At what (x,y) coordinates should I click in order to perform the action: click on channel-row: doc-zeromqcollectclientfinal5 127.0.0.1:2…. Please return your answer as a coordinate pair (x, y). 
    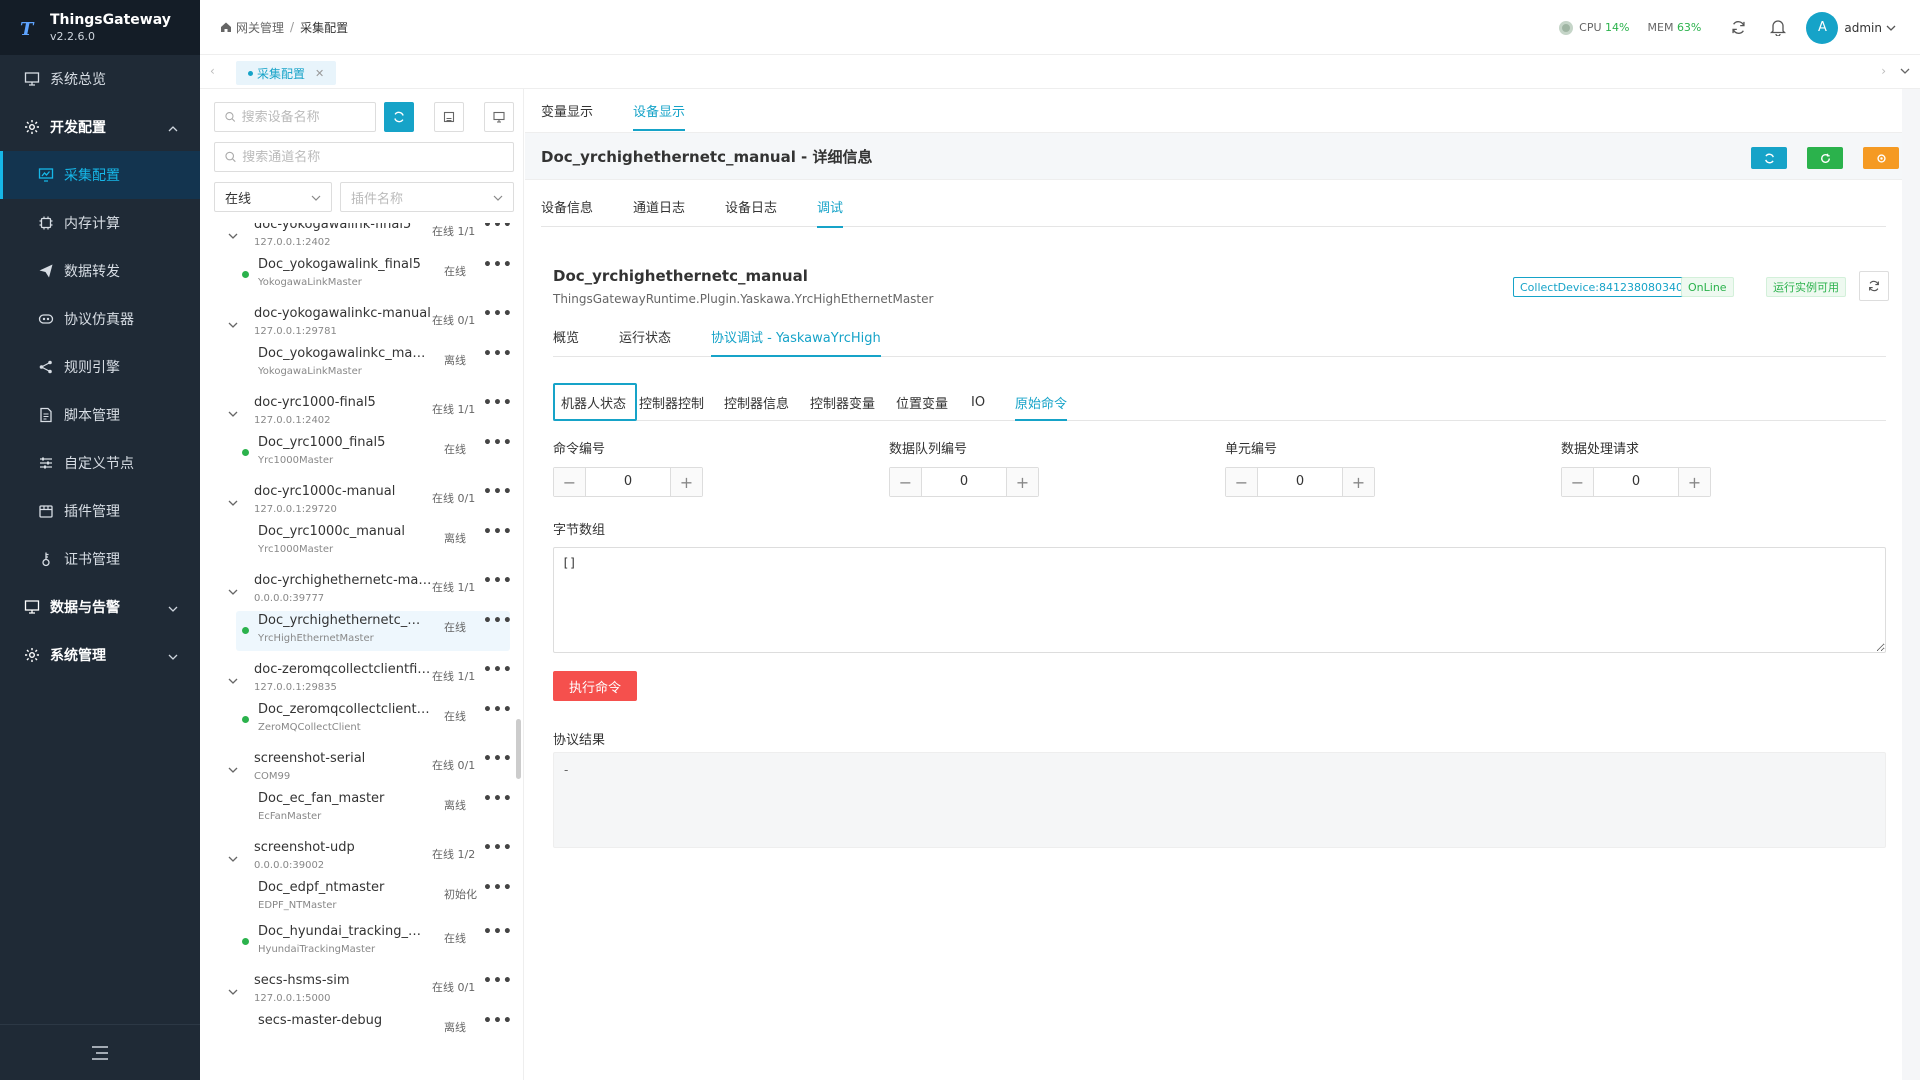
    Looking at the image, I should click on (356, 680).